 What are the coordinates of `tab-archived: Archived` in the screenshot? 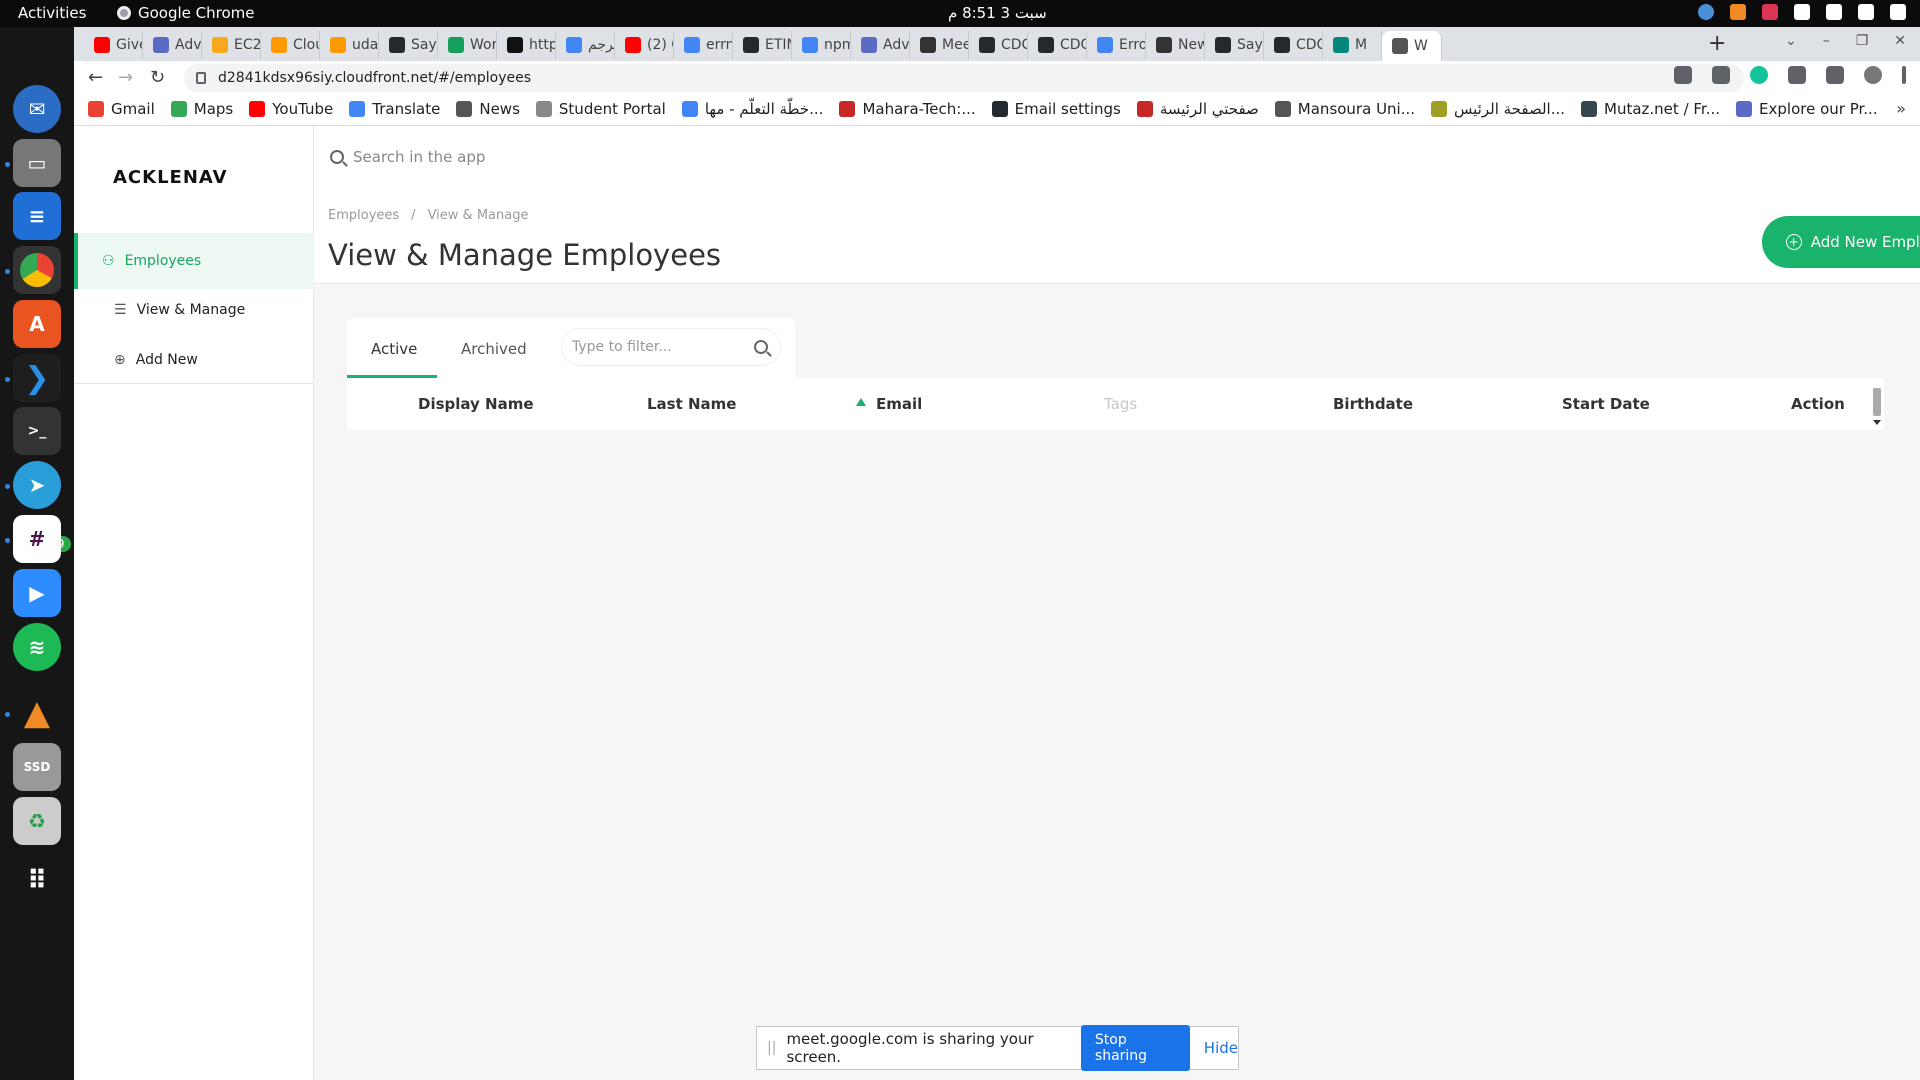 It's located at (494, 349).